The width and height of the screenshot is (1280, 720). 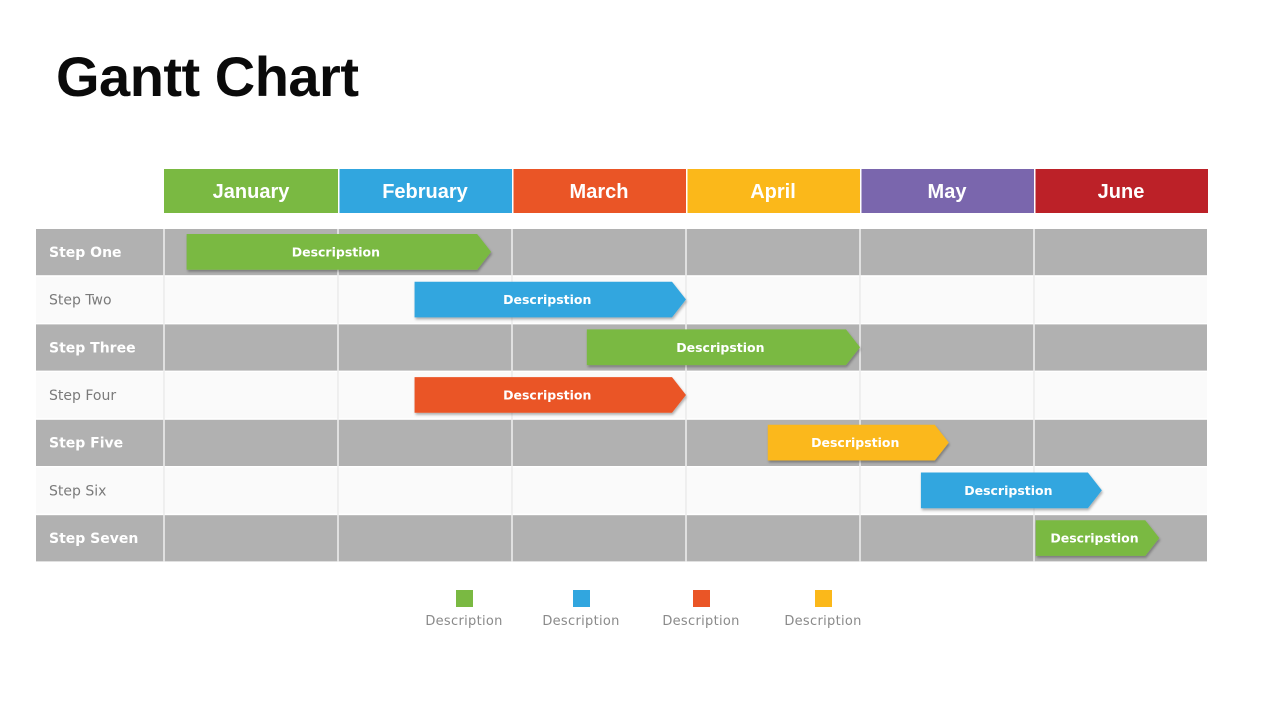 What do you see at coordinates (93, 539) in the screenshot?
I see `row-label: Step Seven` at bounding box center [93, 539].